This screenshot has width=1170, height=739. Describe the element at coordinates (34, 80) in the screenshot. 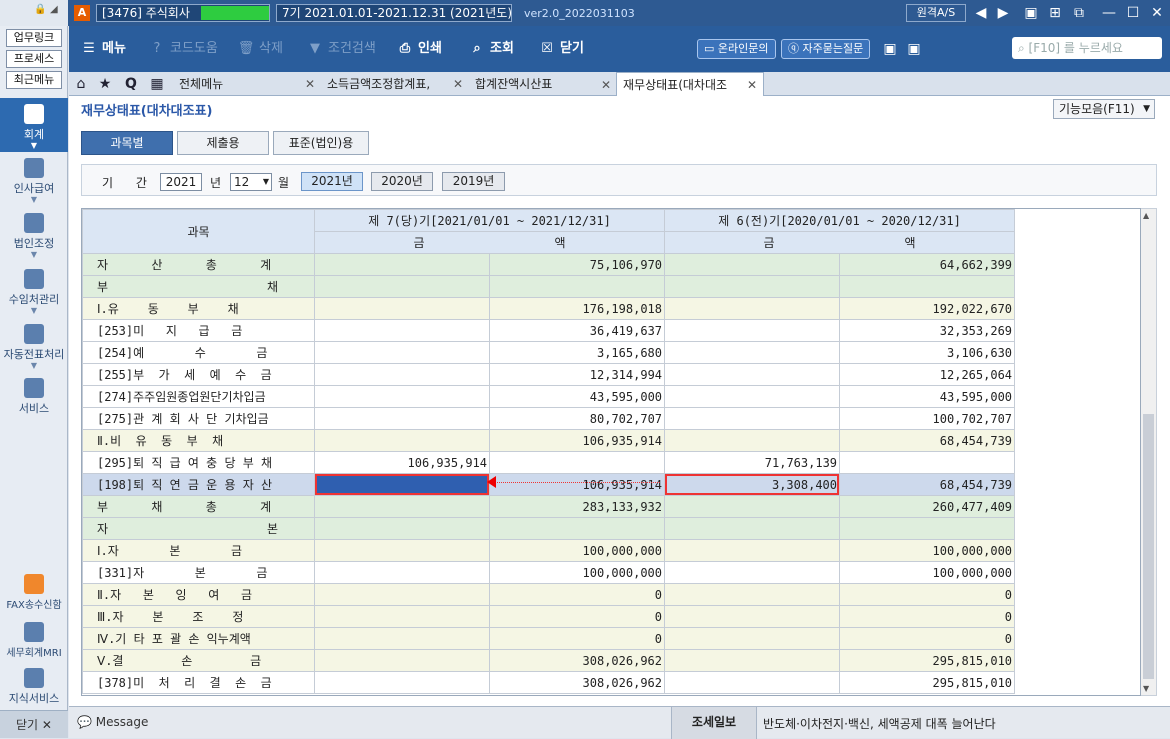

I see `recent-menu-button: 최근메뉴` at that location.